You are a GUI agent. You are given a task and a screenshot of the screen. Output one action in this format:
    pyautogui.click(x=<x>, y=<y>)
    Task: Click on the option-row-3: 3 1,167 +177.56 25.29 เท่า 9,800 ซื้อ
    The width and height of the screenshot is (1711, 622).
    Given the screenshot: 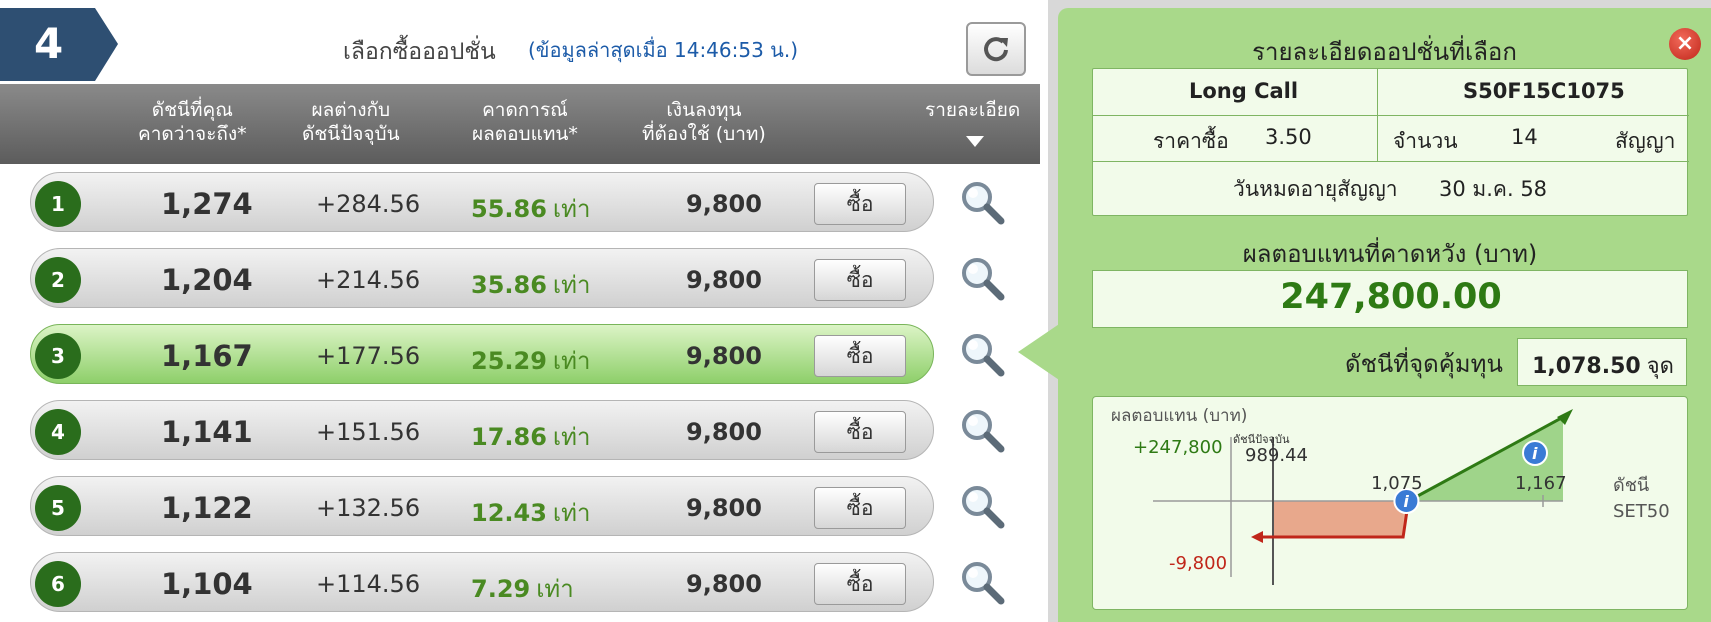 What is the action you would take?
    pyautogui.click(x=482, y=354)
    